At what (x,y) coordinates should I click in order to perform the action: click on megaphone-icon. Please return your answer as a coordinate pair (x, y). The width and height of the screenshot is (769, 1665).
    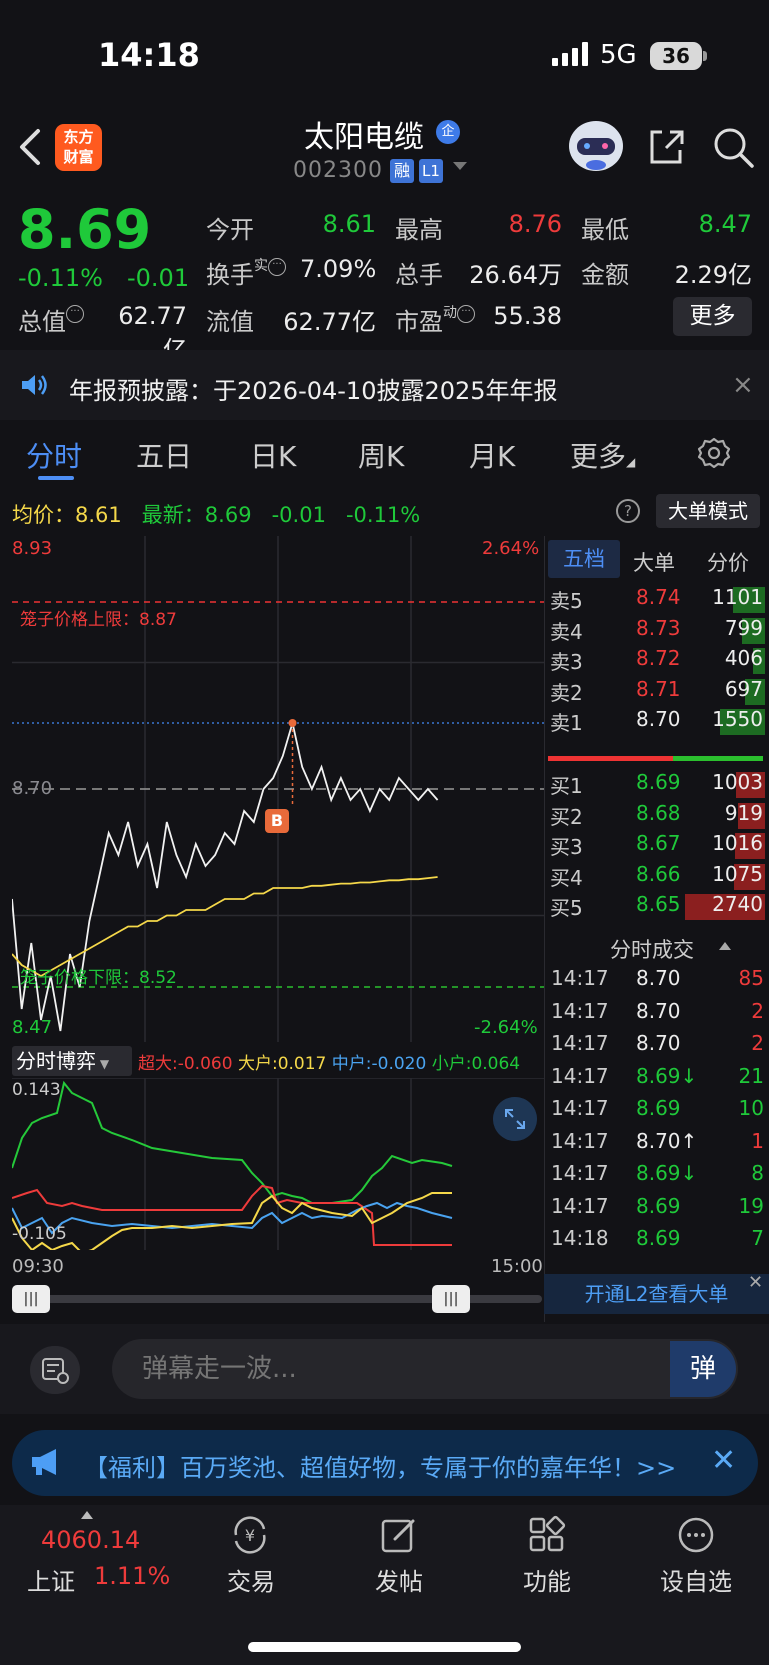
    Looking at the image, I should click on (44, 1462).